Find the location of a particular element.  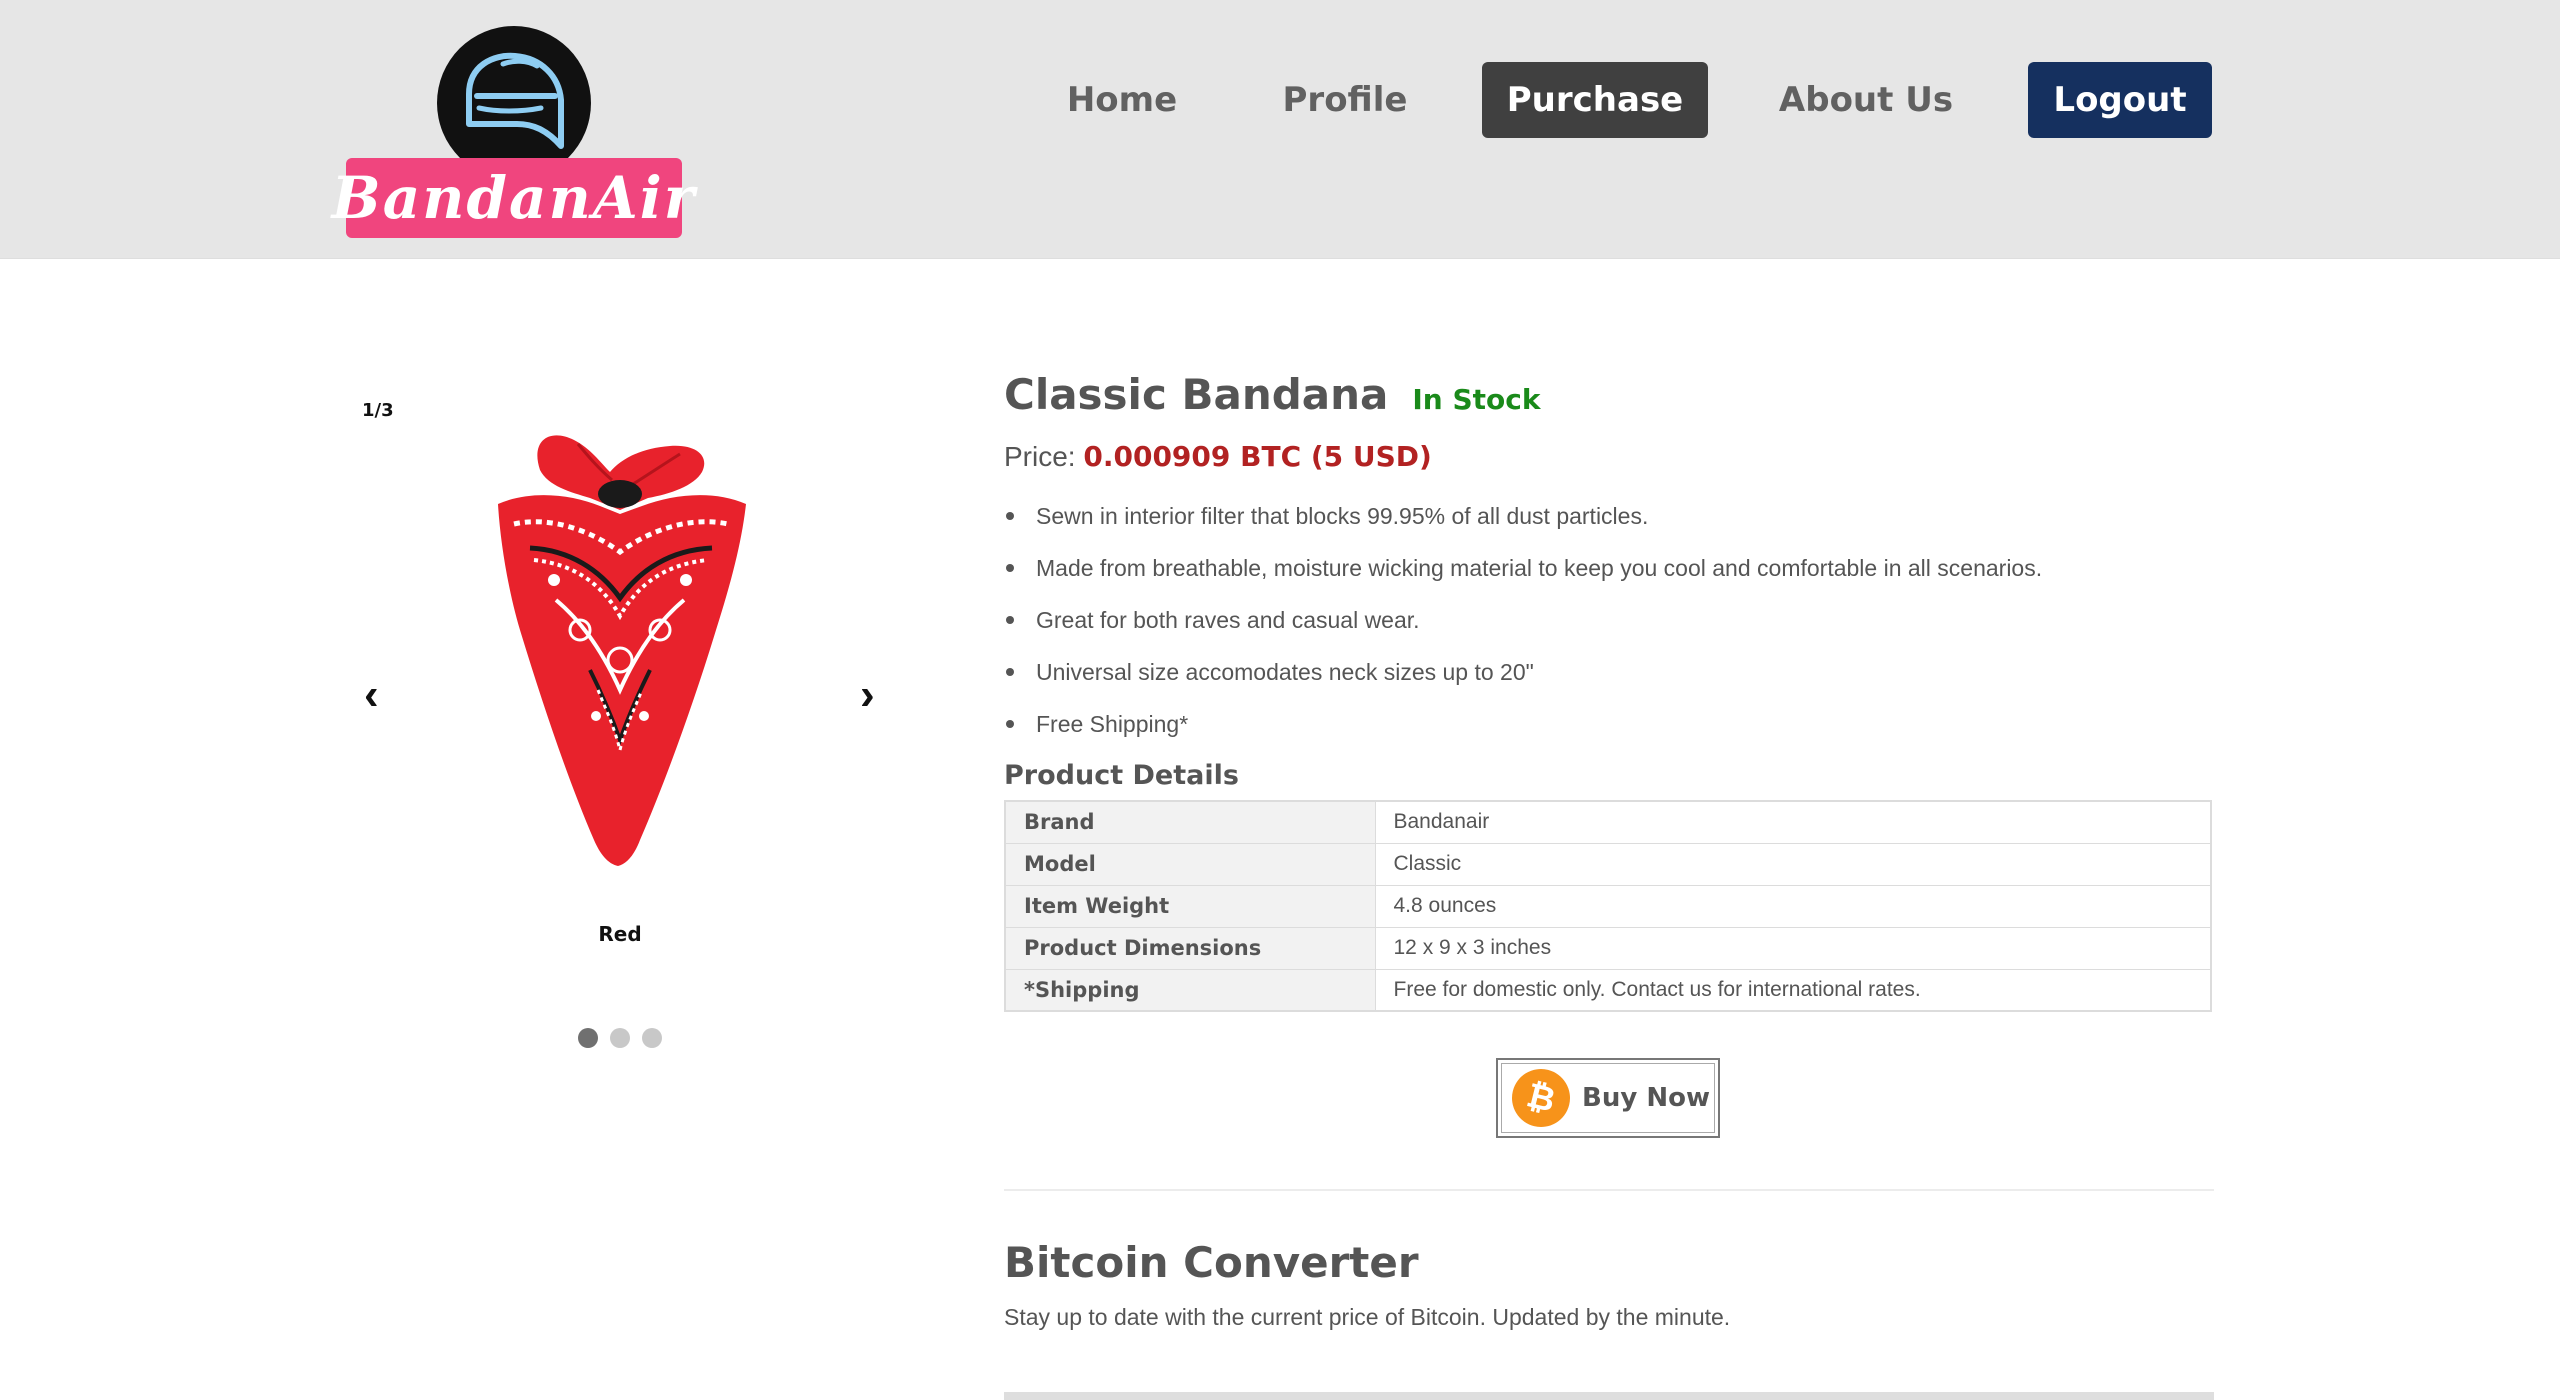

product-details-title: Product Details is located at coordinates (1121, 775).